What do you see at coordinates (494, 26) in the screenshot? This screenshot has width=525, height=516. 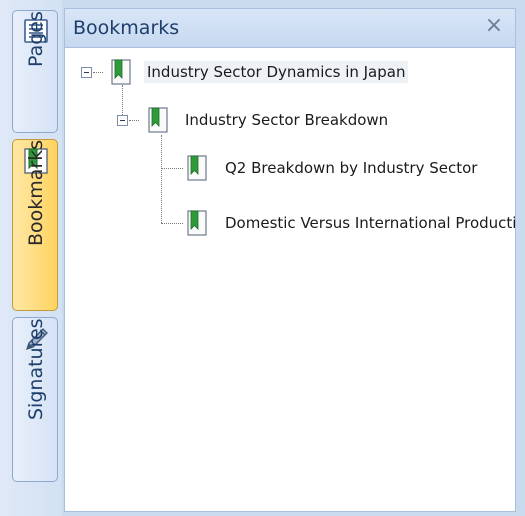 I see `close-icon: ×` at bounding box center [494, 26].